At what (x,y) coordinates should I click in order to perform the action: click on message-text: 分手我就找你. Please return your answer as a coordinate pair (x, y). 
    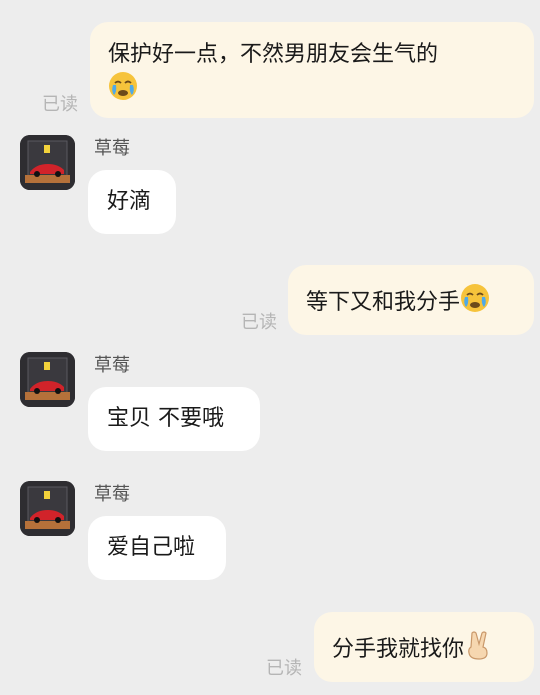
    Looking at the image, I should click on (398, 649).